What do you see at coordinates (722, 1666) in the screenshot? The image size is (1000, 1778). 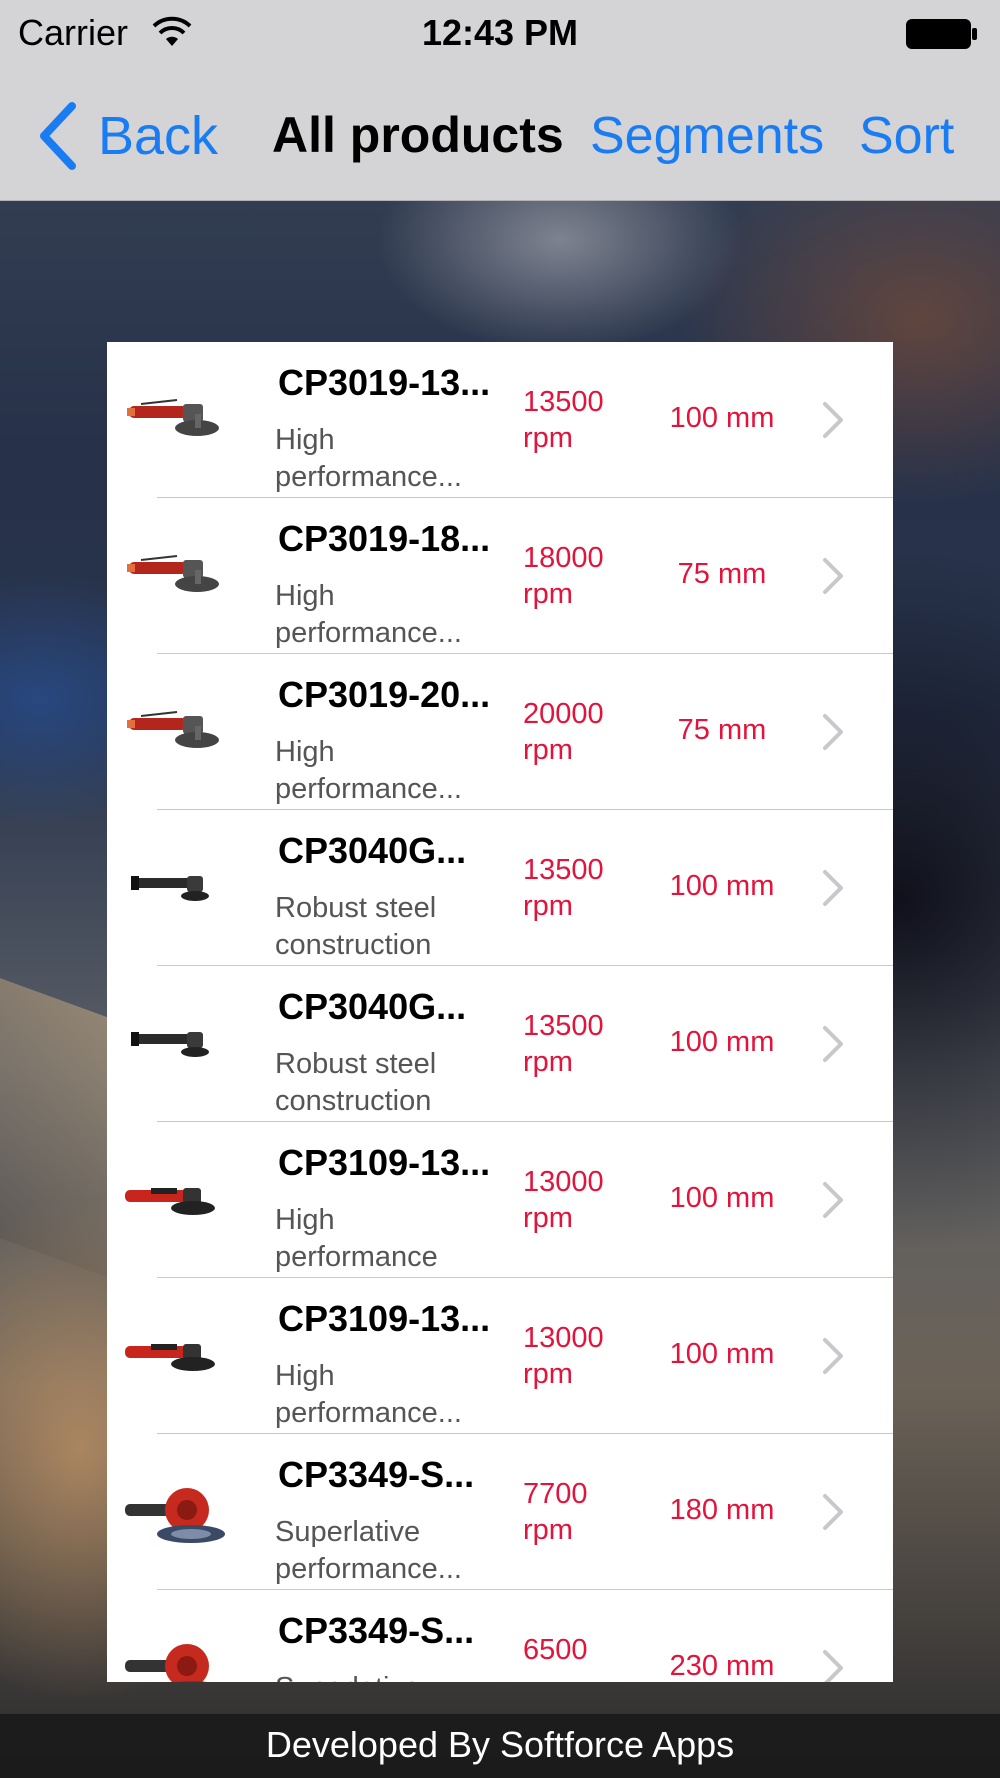 I see `product-size: 230 mm` at bounding box center [722, 1666].